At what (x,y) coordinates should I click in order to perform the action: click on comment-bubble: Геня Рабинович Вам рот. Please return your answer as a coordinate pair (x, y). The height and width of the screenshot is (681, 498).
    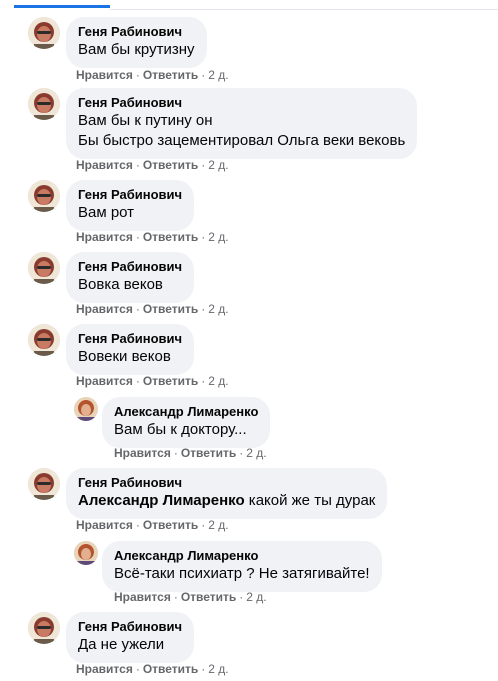
    Looking at the image, I should click on (130, 205).